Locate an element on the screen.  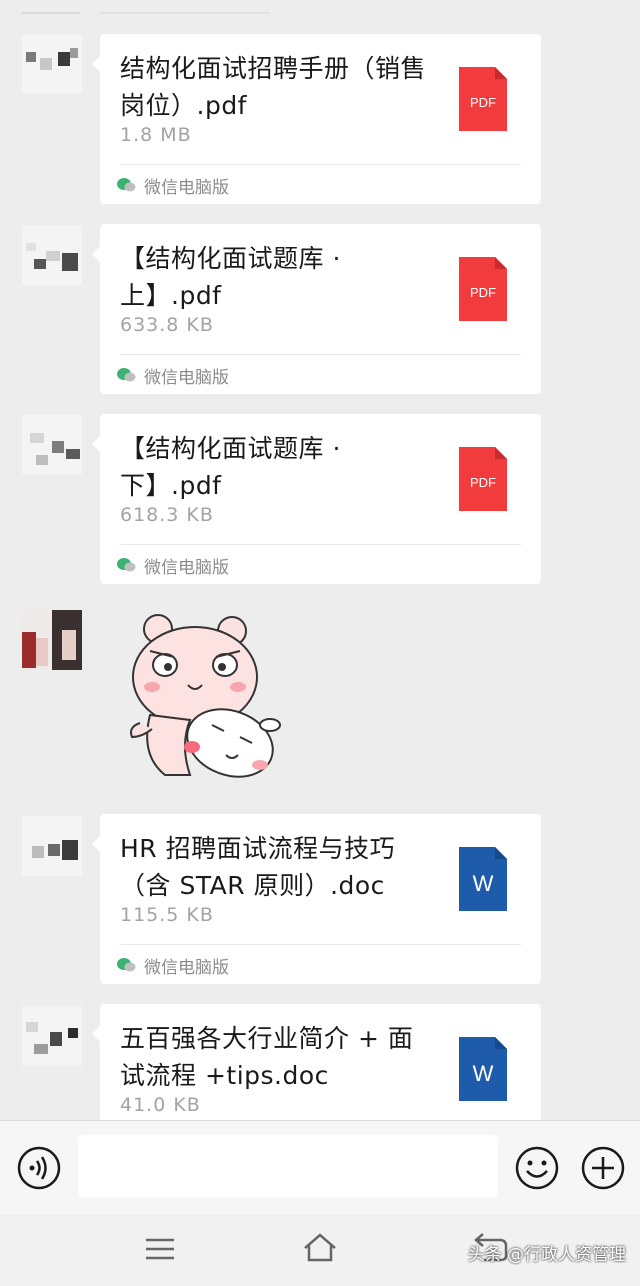
file-name: 结构化面试招聘手册（销售岗位）.pdf is located at coordinates (273, 87).